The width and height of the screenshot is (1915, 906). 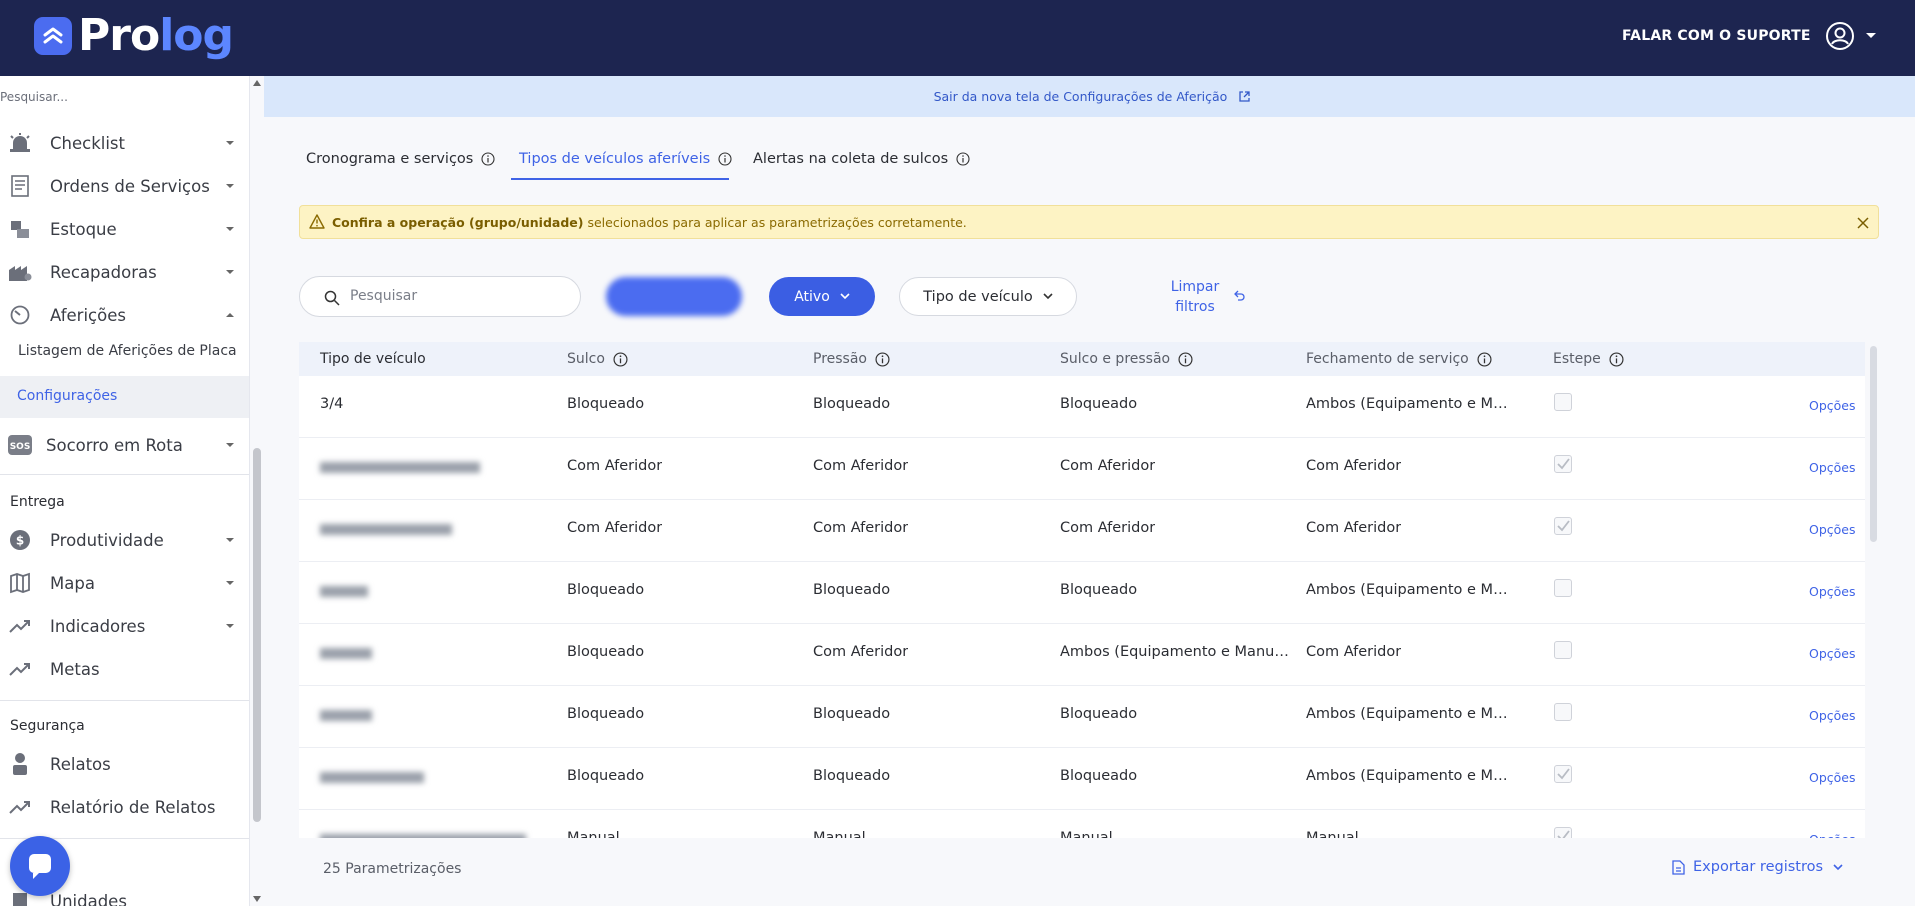 I want to click on table-row: Manual Manual Manual Manual Opções, so click(x=1082, y=824).